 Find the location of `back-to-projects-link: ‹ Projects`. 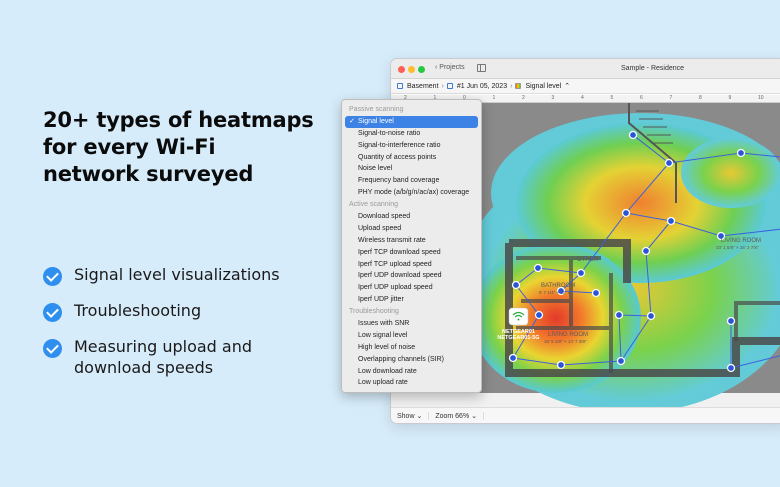

back-to-projects-link: ‹ Projects is located at coordinates (450, 67).